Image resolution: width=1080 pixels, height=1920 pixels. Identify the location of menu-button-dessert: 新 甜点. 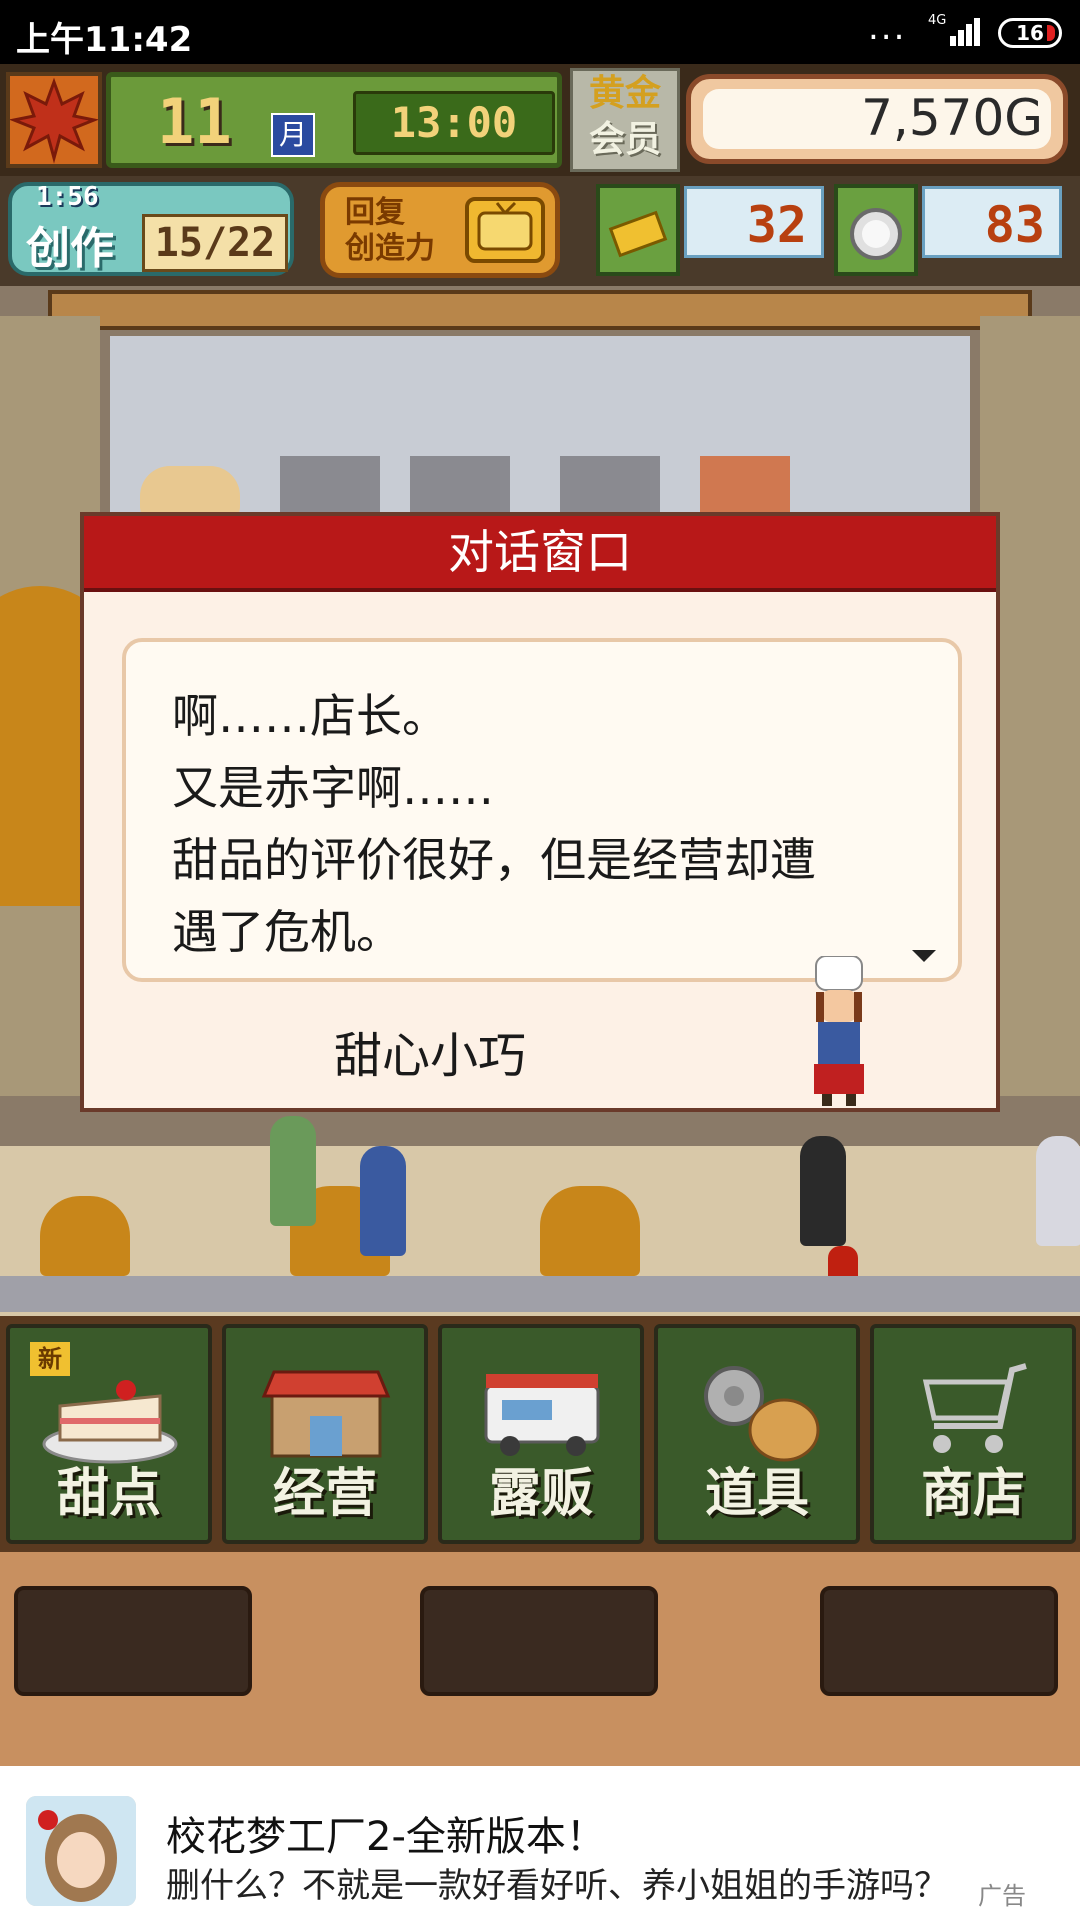
(109, 1434).